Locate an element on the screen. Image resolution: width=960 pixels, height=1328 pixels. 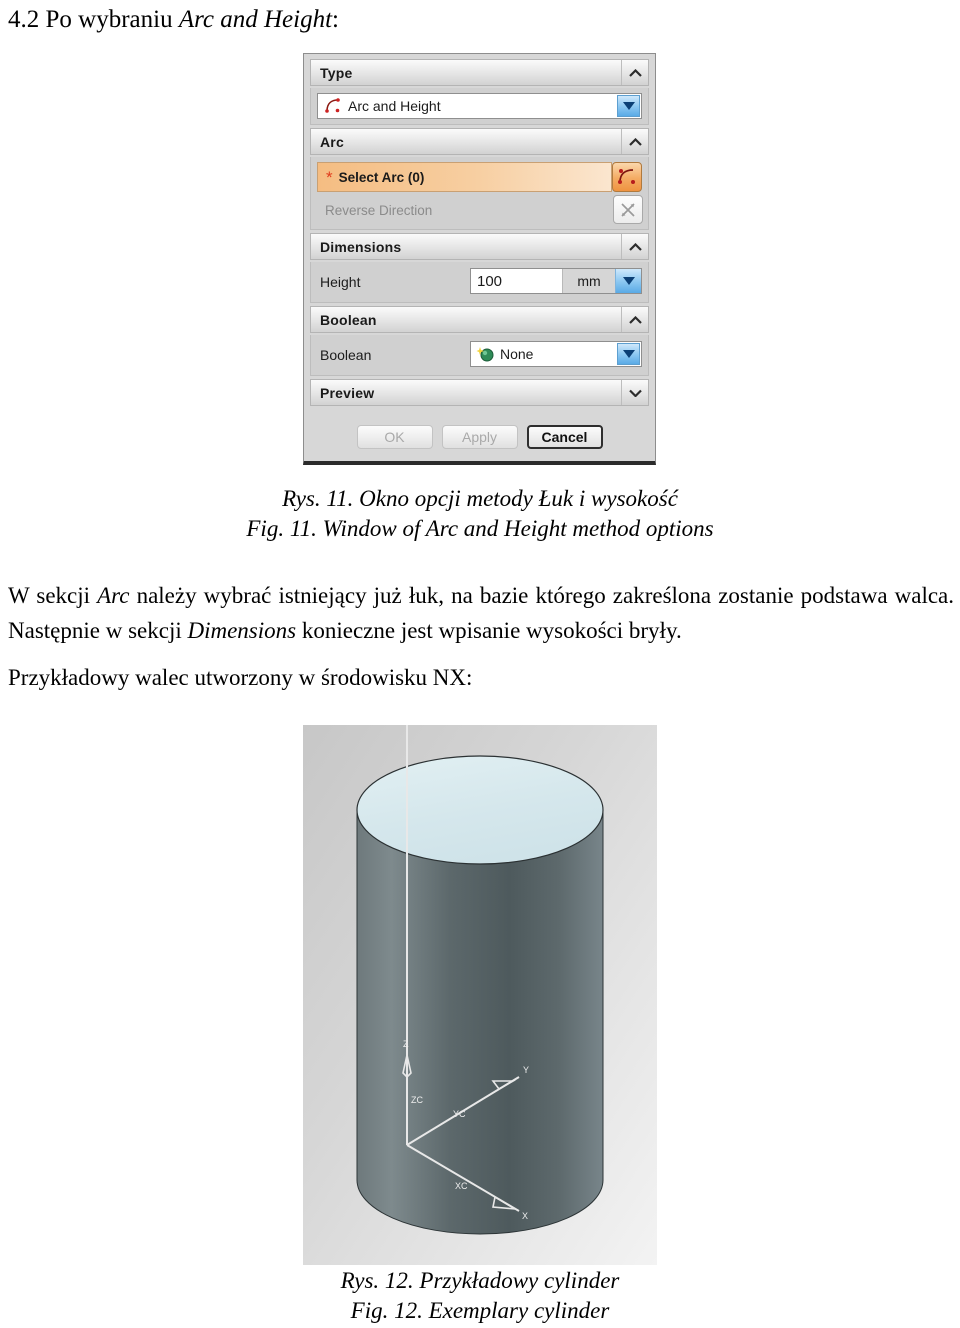
cylinder-side-surface is located at coordinates (480, 1022).